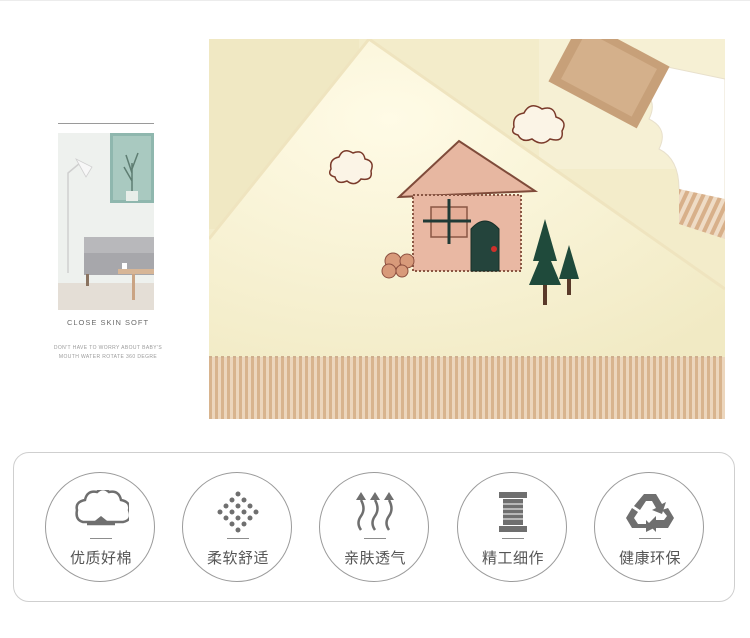  I want to click on feature-skin-breathable: 亲肤透气, so click(374, 527).